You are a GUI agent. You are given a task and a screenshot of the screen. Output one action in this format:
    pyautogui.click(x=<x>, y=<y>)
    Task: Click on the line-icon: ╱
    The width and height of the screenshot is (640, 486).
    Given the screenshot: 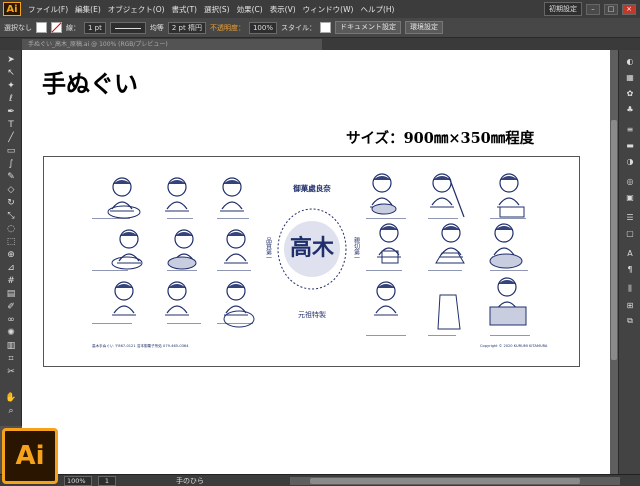 What is the action you would take?
    pyautogui.click(x=11, y=138)
    